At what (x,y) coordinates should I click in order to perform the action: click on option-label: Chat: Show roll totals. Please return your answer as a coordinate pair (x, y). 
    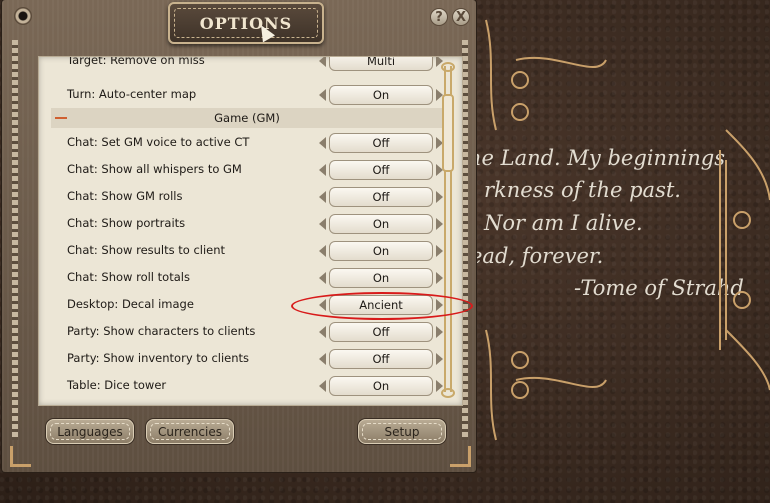
    Looking at the image, I should click on (128, 277).